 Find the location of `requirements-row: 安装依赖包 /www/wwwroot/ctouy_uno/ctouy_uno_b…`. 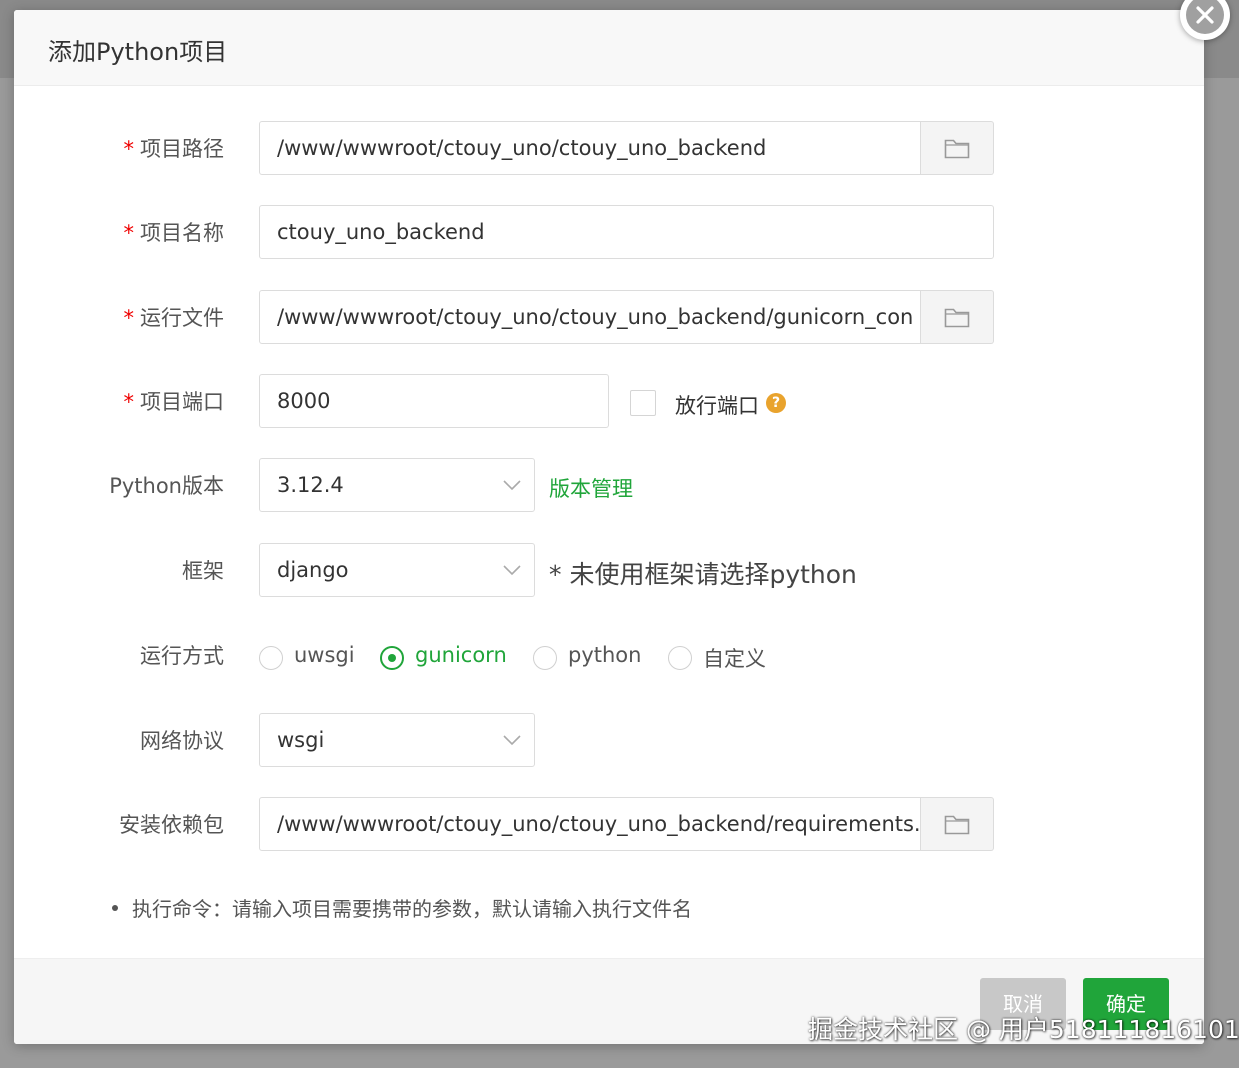

requirements-row: 安装依赖包 /www/wwwroot/ctouy_uno/ctouy_uno_b… is located at coordinates (609, 825).